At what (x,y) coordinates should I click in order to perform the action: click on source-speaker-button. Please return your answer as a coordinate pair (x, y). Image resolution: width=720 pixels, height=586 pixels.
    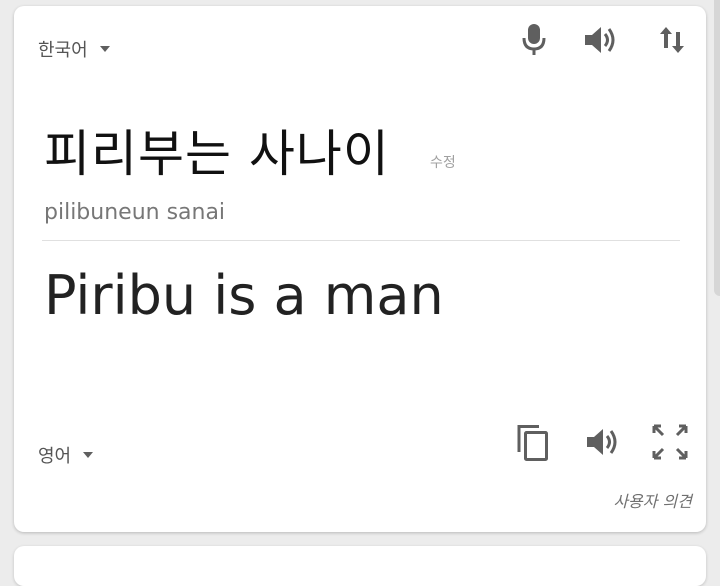
    Looking at the image, I should click on (601, 40).